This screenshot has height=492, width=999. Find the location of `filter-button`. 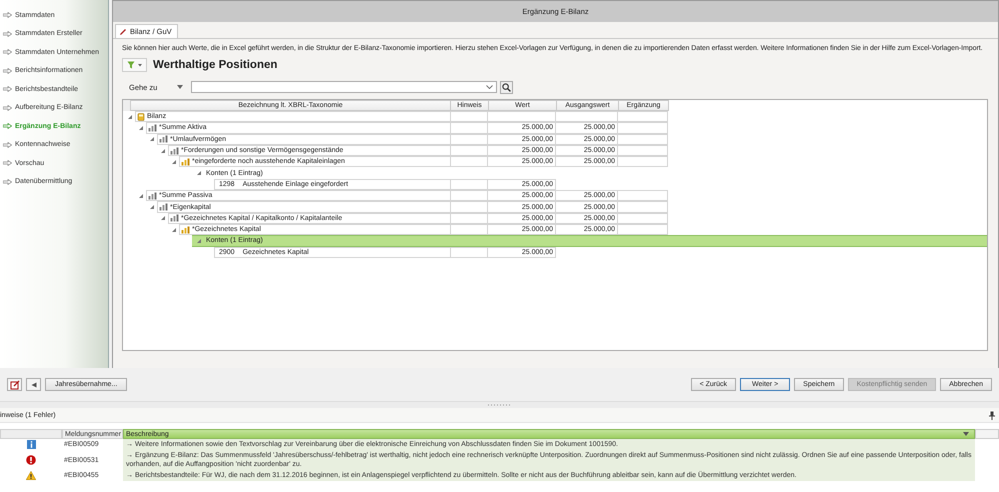

filter-button is located at coordinates (134, 65).